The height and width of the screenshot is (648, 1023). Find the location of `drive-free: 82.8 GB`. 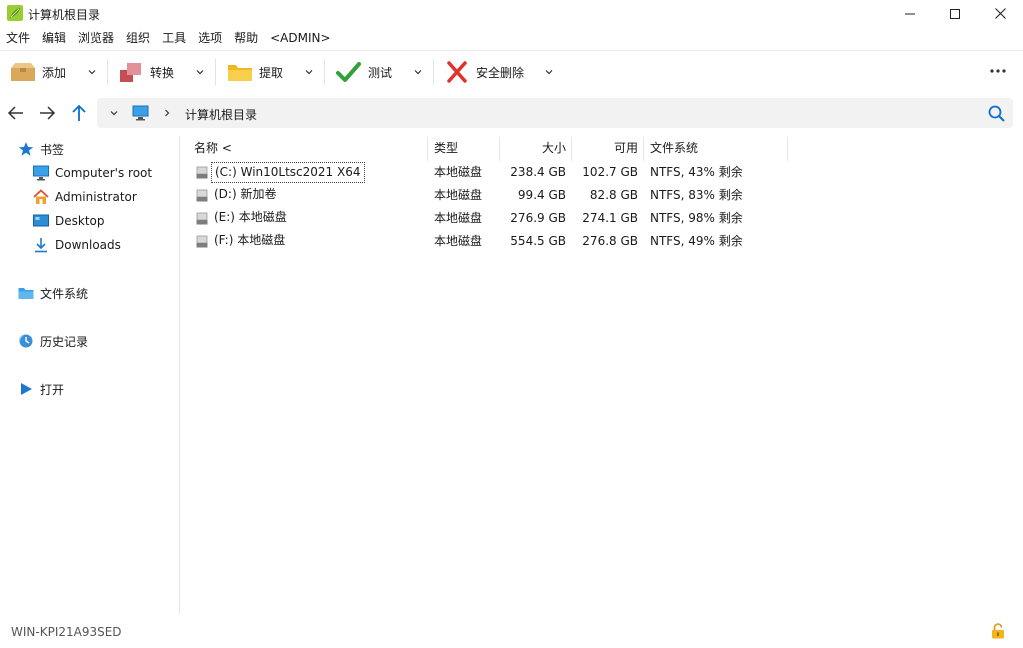

drive-free: 82.8 GB is located at coordinates (613, 195).